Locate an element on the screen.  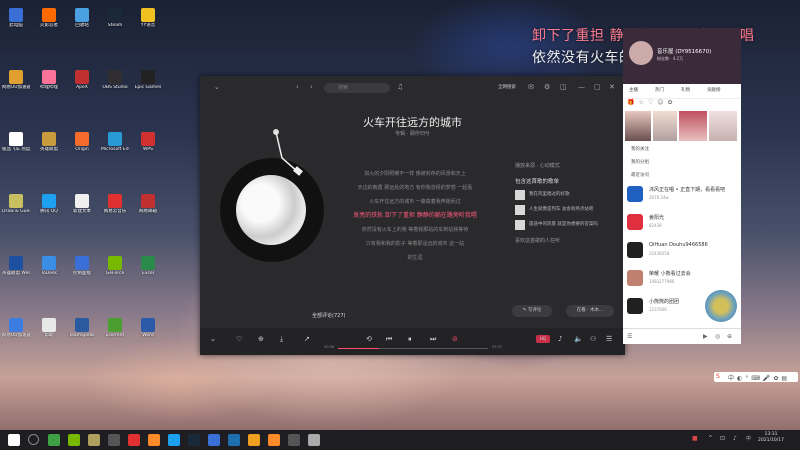
comments-count: 全部评论(727) is located at coordinates (328, 315).